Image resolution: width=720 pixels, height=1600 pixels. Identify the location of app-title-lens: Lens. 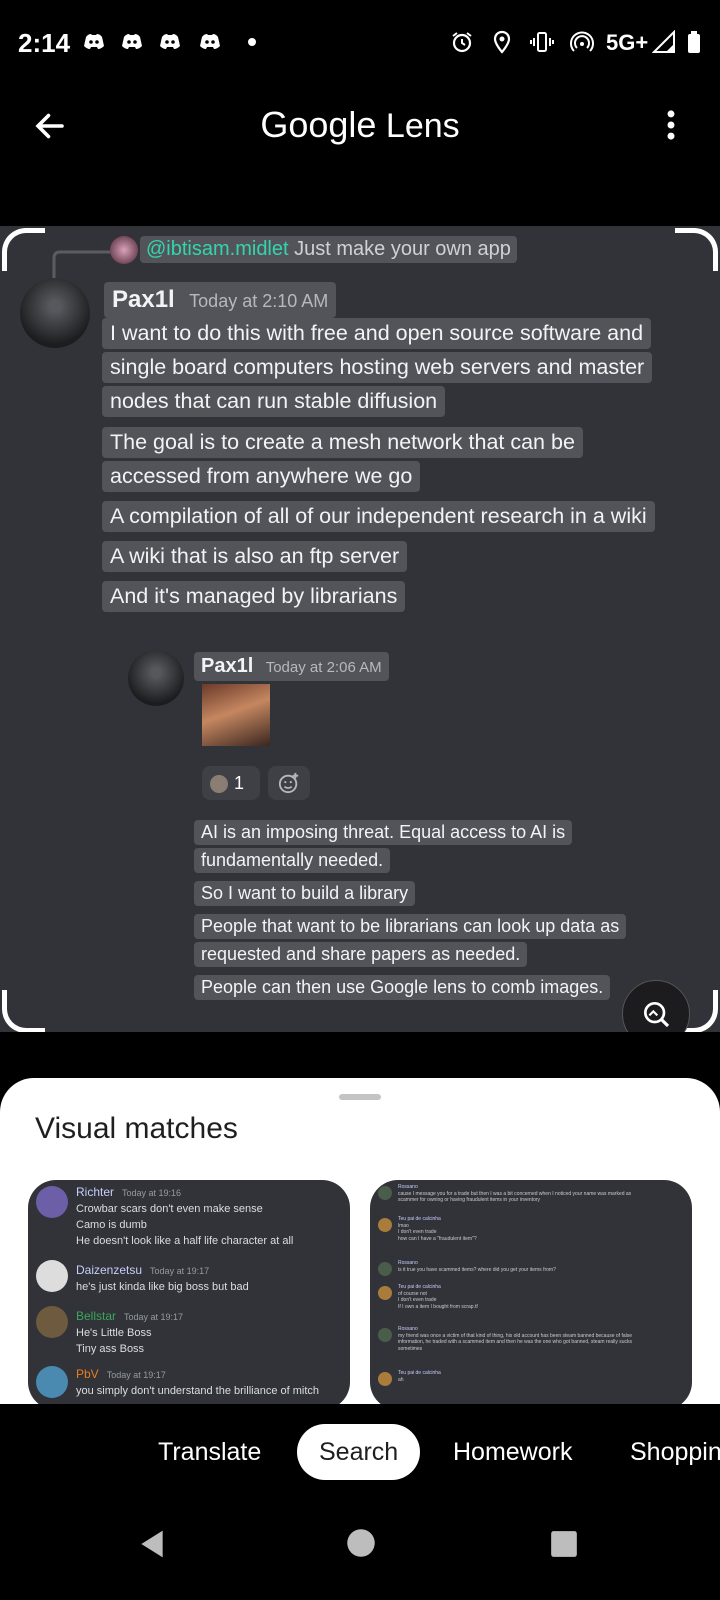
(422, 126).